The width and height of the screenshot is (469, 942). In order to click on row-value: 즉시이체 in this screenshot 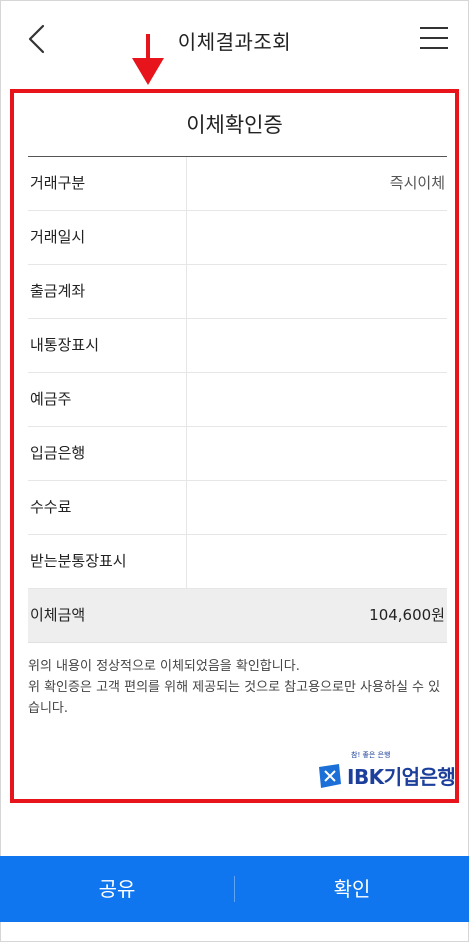, I will do `click(417, 183)`.